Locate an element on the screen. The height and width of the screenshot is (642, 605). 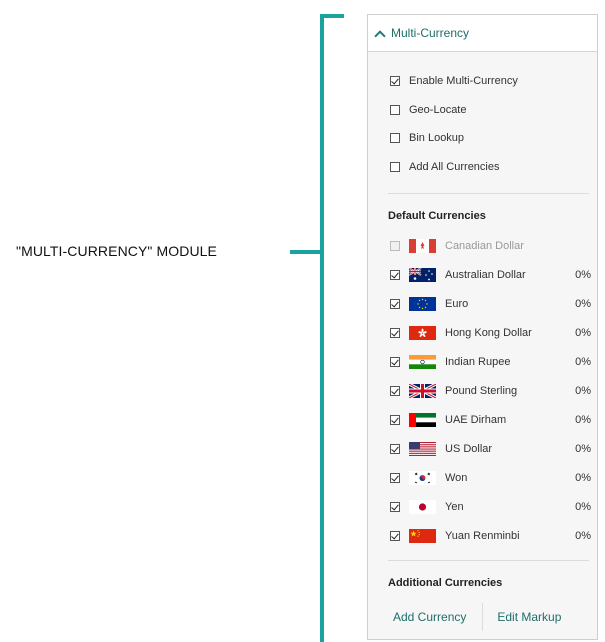
currency-name: Indian Rupee is located at coordinates (478, 362).